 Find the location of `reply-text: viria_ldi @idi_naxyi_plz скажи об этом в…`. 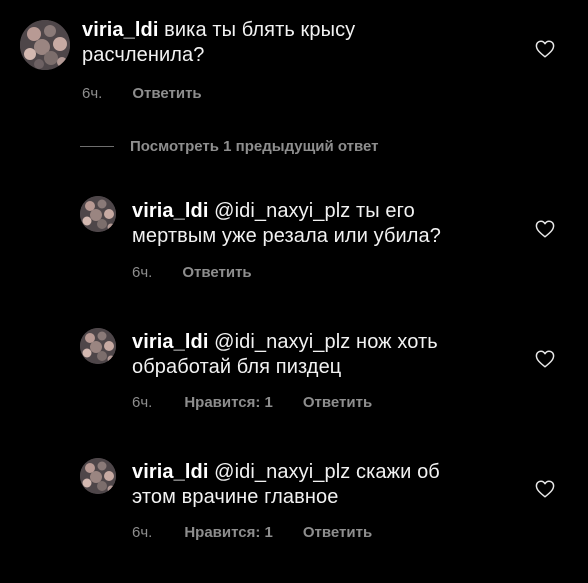

reply-text: viria_ldi @idi_naxyi_plz скажи об этом в… is located at coordinates (327, 485).